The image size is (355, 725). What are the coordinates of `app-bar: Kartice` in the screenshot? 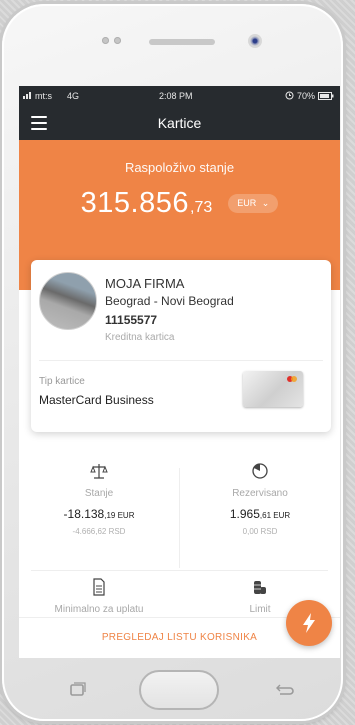 It's located at (179, 123).